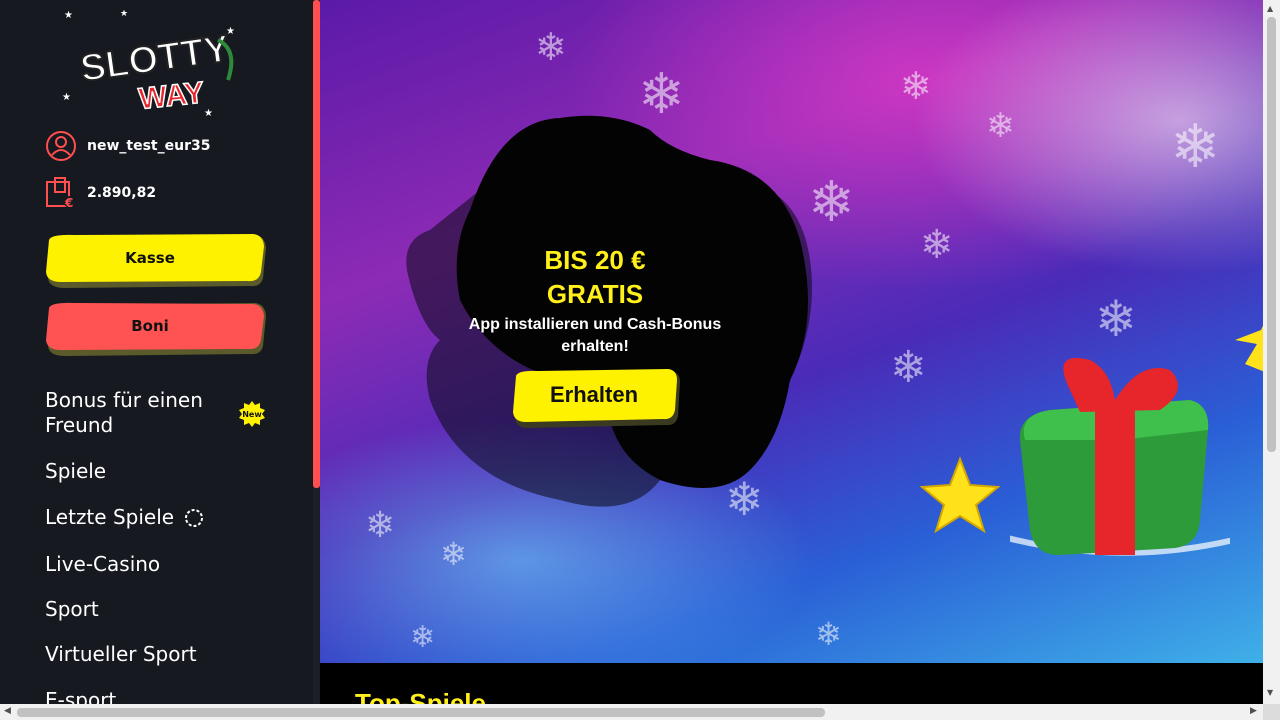 This screenshot has height=720, width=1280. I want to click on scroll-right-arrow-icon: ▶, so click(1253, 711).